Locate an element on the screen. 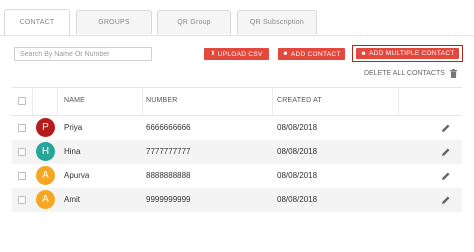 Image resolution: width=474 pixels, height=252 pixels. table-row: H Hina 7777777777 08/08/2018 is located at coordinates (237, 152).